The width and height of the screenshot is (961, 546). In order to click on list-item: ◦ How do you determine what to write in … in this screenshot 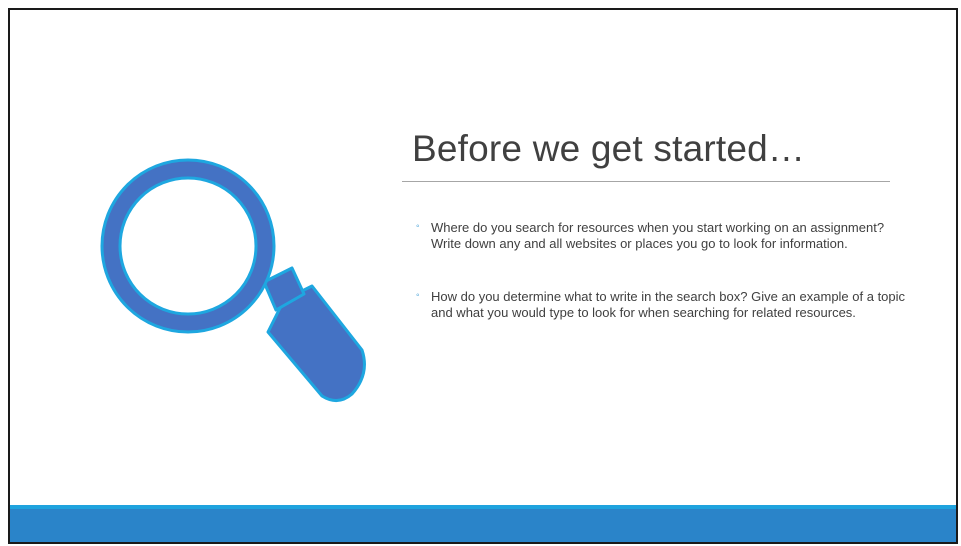, I will do `click(661, 304)`.